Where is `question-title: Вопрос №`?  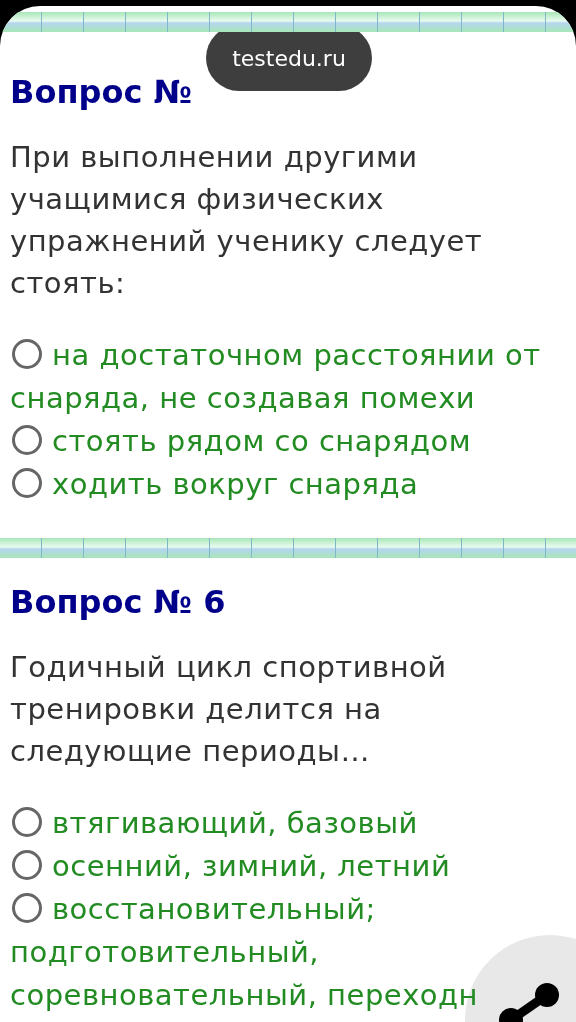
question-title: Вопрос № is located at coordinates (101, 92).